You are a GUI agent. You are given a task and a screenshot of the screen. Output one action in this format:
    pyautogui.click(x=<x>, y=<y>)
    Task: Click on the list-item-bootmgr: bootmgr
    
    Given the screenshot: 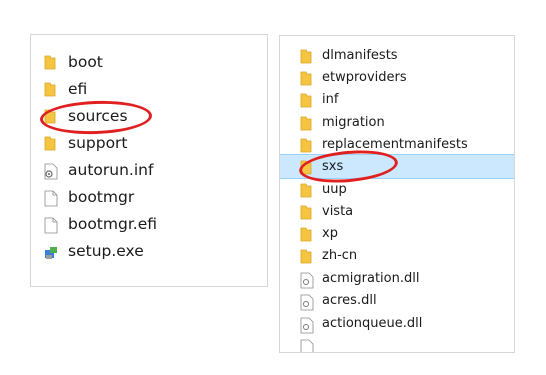 What is the action you would take?
    pyautogui.click(x=149, y=197)
    